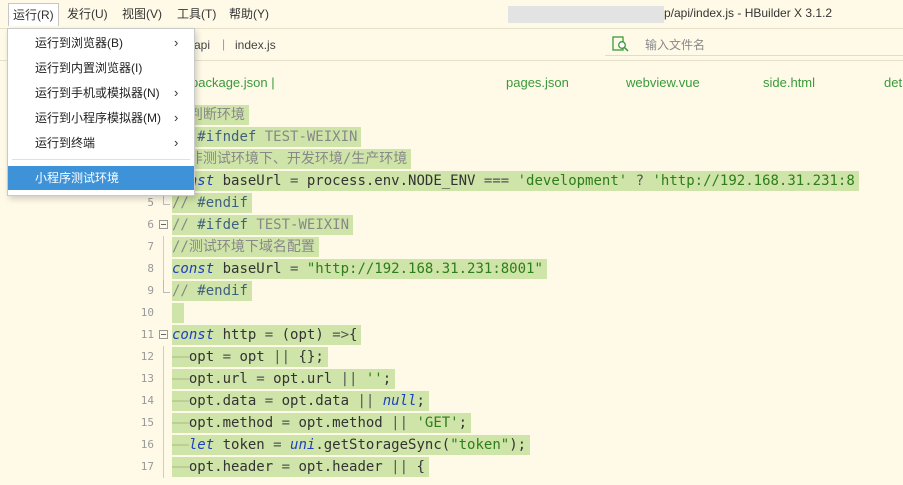  What do you see at coordinates (87, 14) in the screenshot?
I see `menu-publish: 发行(U)` at bounding box center [87, 14].